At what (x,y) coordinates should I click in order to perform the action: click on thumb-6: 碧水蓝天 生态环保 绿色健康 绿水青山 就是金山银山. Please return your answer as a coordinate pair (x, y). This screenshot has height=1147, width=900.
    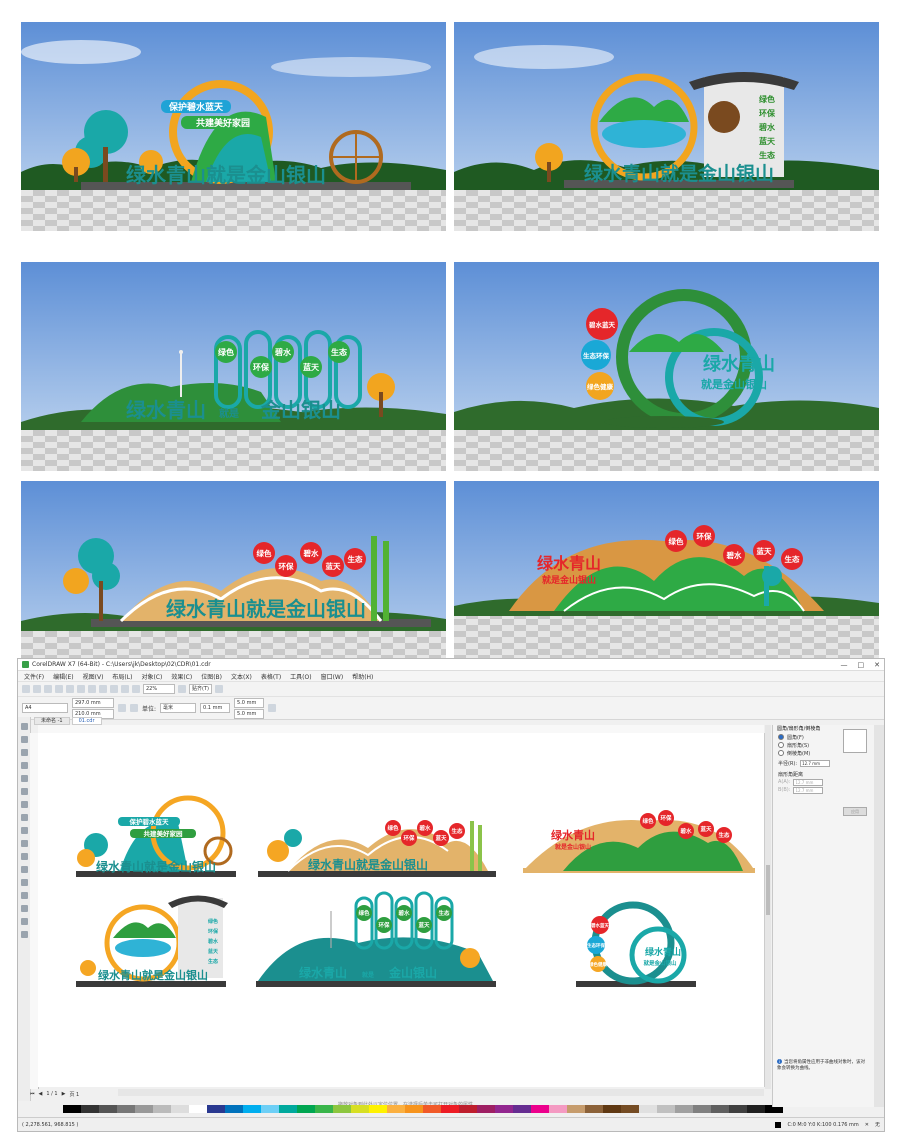
    Looking at the image, I should click on (636, 944).